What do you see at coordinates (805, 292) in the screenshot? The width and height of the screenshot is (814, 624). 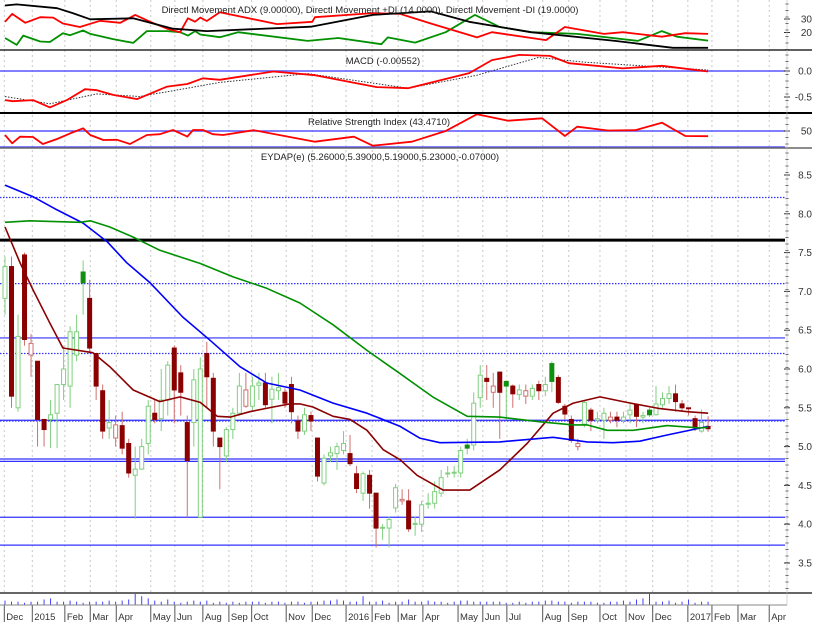 I see `price-y-tick-label: 7.0` at bounding box center [805, 292].